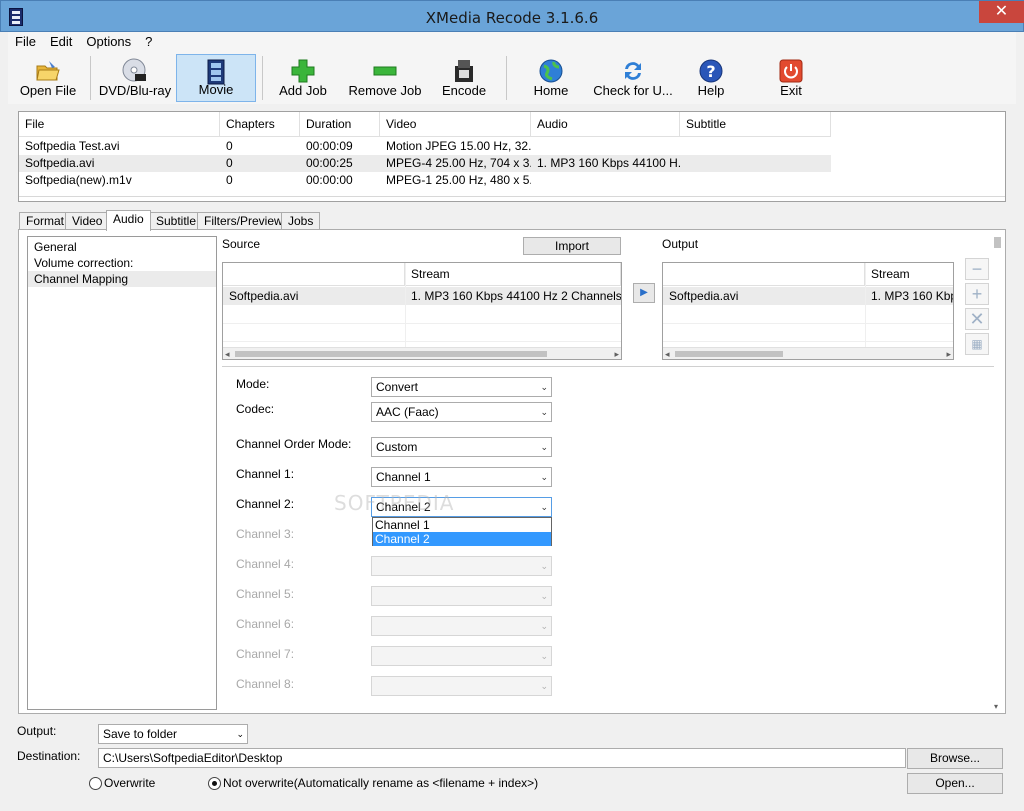 The width and height of the screenshot is (1024, 811). What do you see at coordinates (461, 412) in the screenshot?
I see `codec-select: AAC (Faac) ⌄` at bounding box center [461, 412].